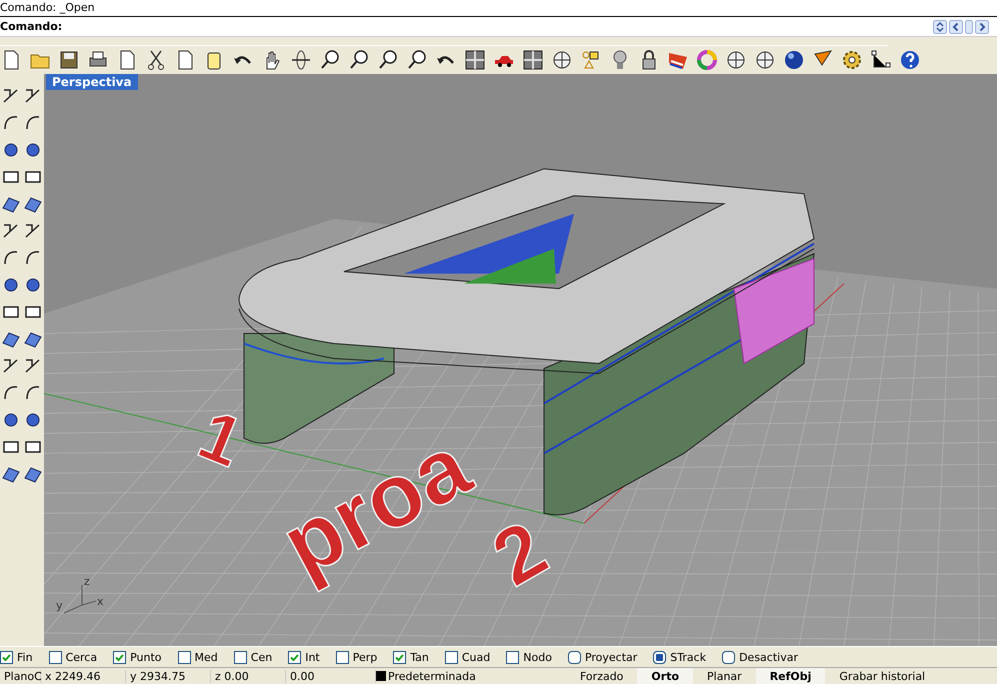 Image resolution: width=997 pixels, height=684 pixels. I want to click on status-y: y 2934.75, so click(168, 676).